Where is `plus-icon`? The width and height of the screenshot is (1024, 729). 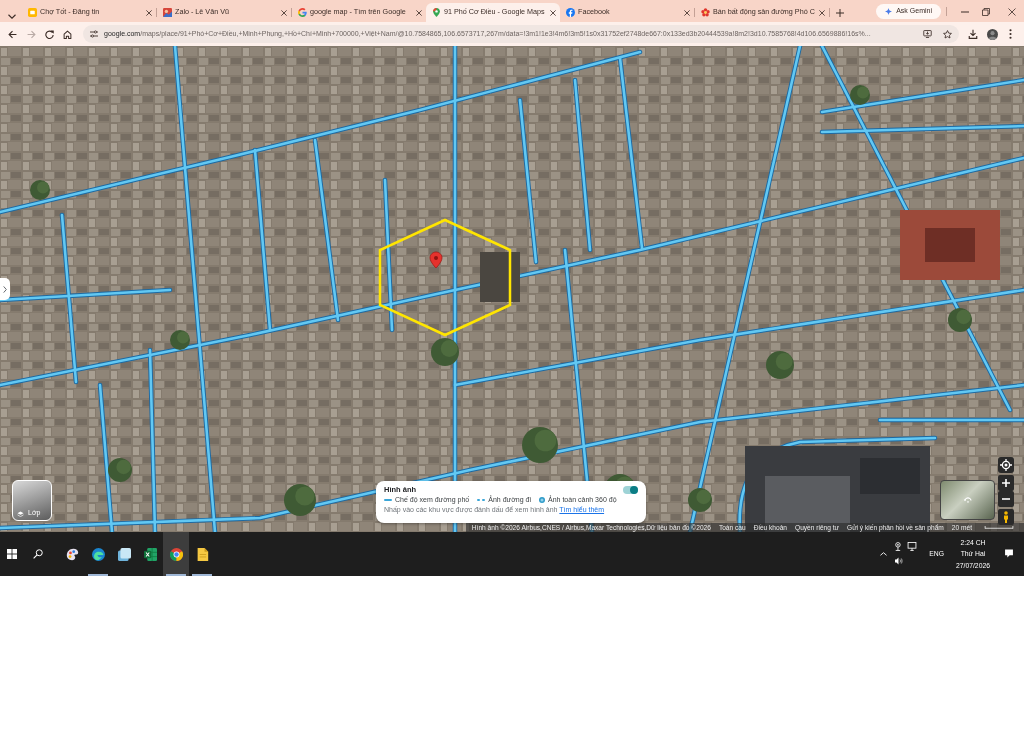 plus-icon is located at coordinates (840, 13).